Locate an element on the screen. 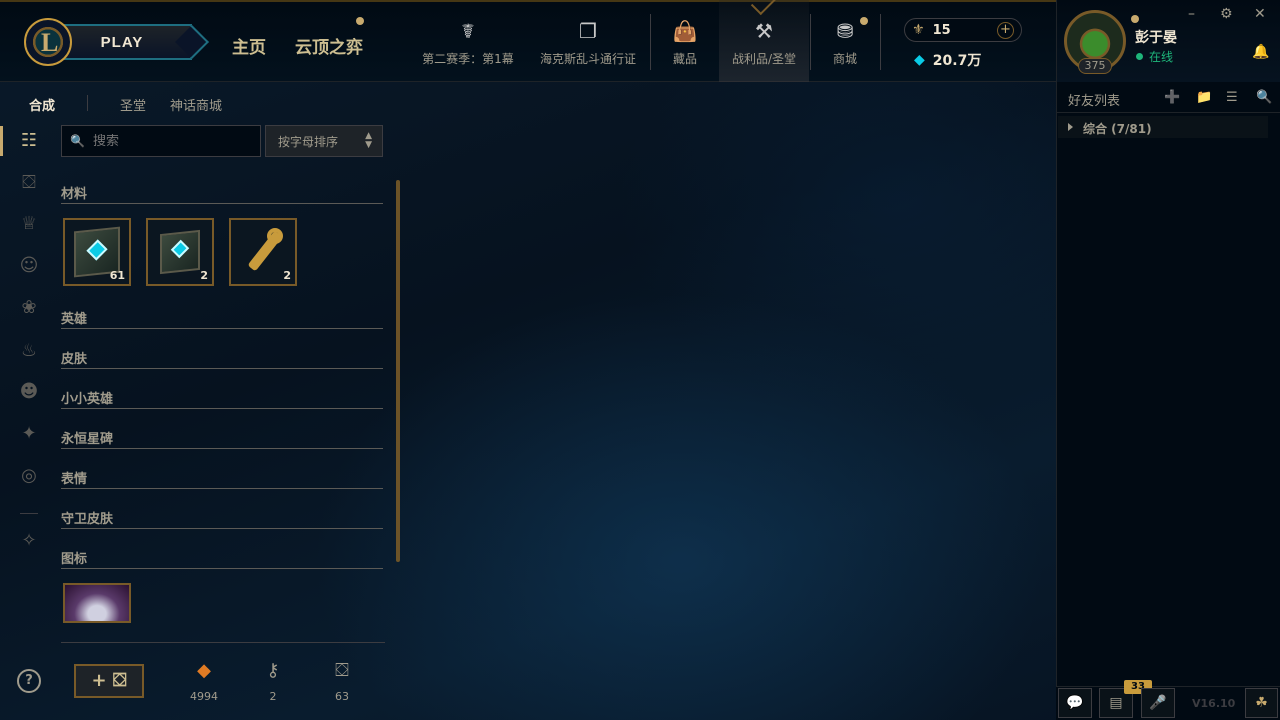  category-little-legends: 小小英雄 is located at coordinates (222, 398).